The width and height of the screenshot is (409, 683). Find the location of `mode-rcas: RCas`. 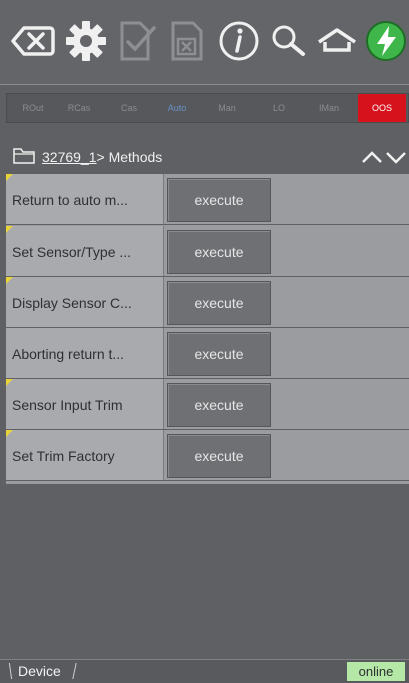

mode-rcas: RCas is located at coordinates (79, 108).